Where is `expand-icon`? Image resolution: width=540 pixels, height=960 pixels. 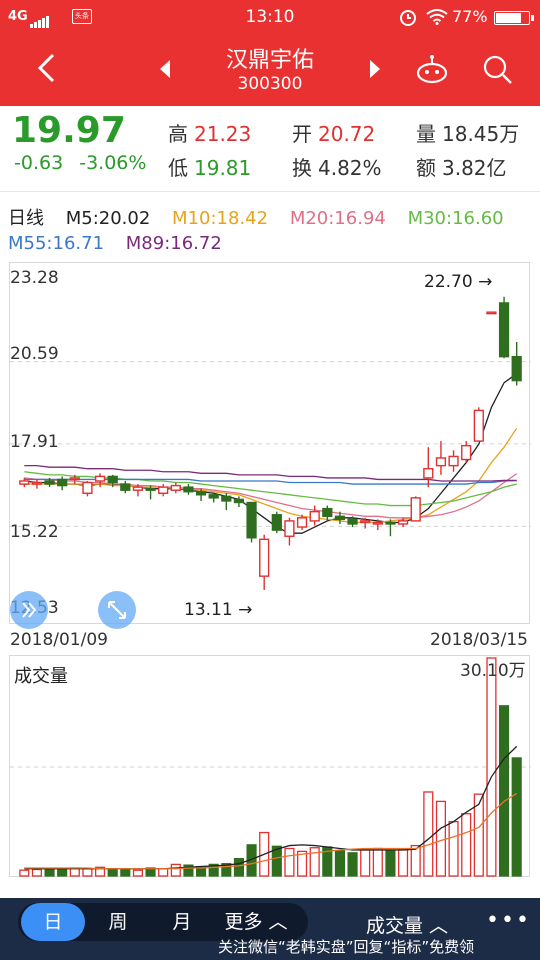
expand-icon is located at coordinates (117, 610).